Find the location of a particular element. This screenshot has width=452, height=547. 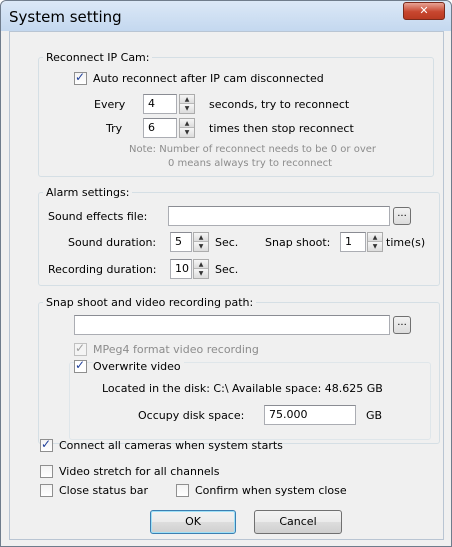

video-stretch-label: Video stretch for all channels is located at coordinates (139, 471).